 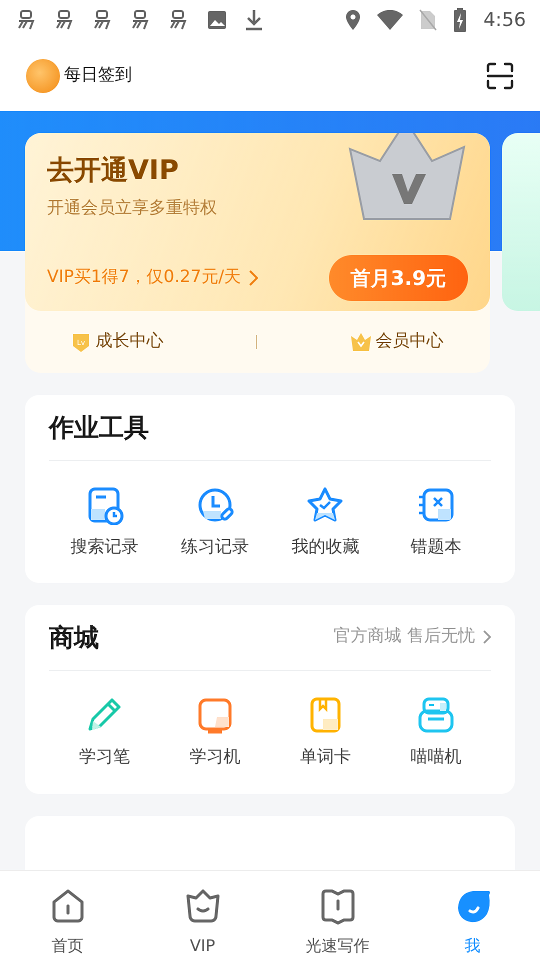 What do you see at coordinates (436, 714) in the screenshot?
I see `printer-icon` at bounding box center [436, 714].